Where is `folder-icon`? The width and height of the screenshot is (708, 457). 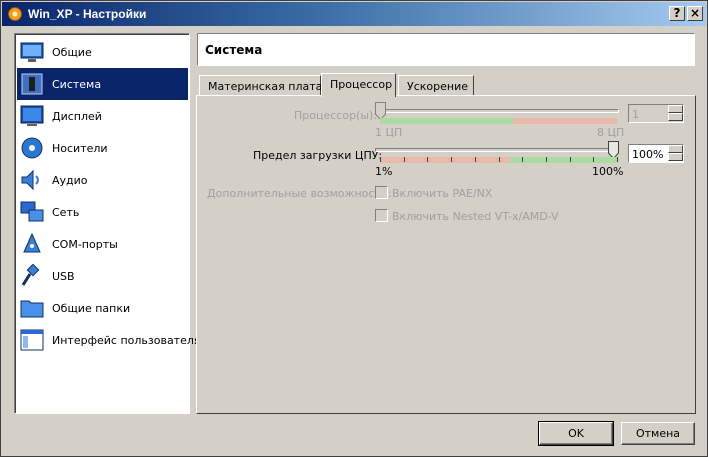 folder-icon is located at coordinates (32, 309).